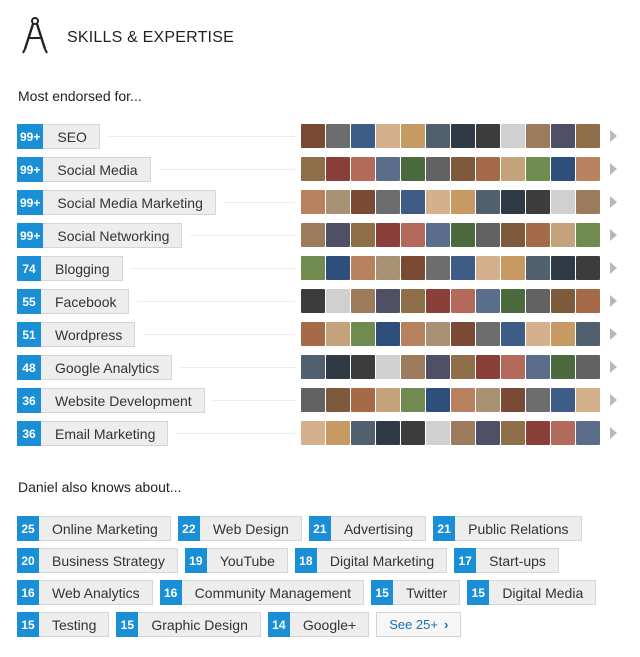 This screenshot has width=640, height=657. Describe the element at coordinates (84, 169) in the screenshot. I see `skill-pill: 99+ Social Media` at that location.